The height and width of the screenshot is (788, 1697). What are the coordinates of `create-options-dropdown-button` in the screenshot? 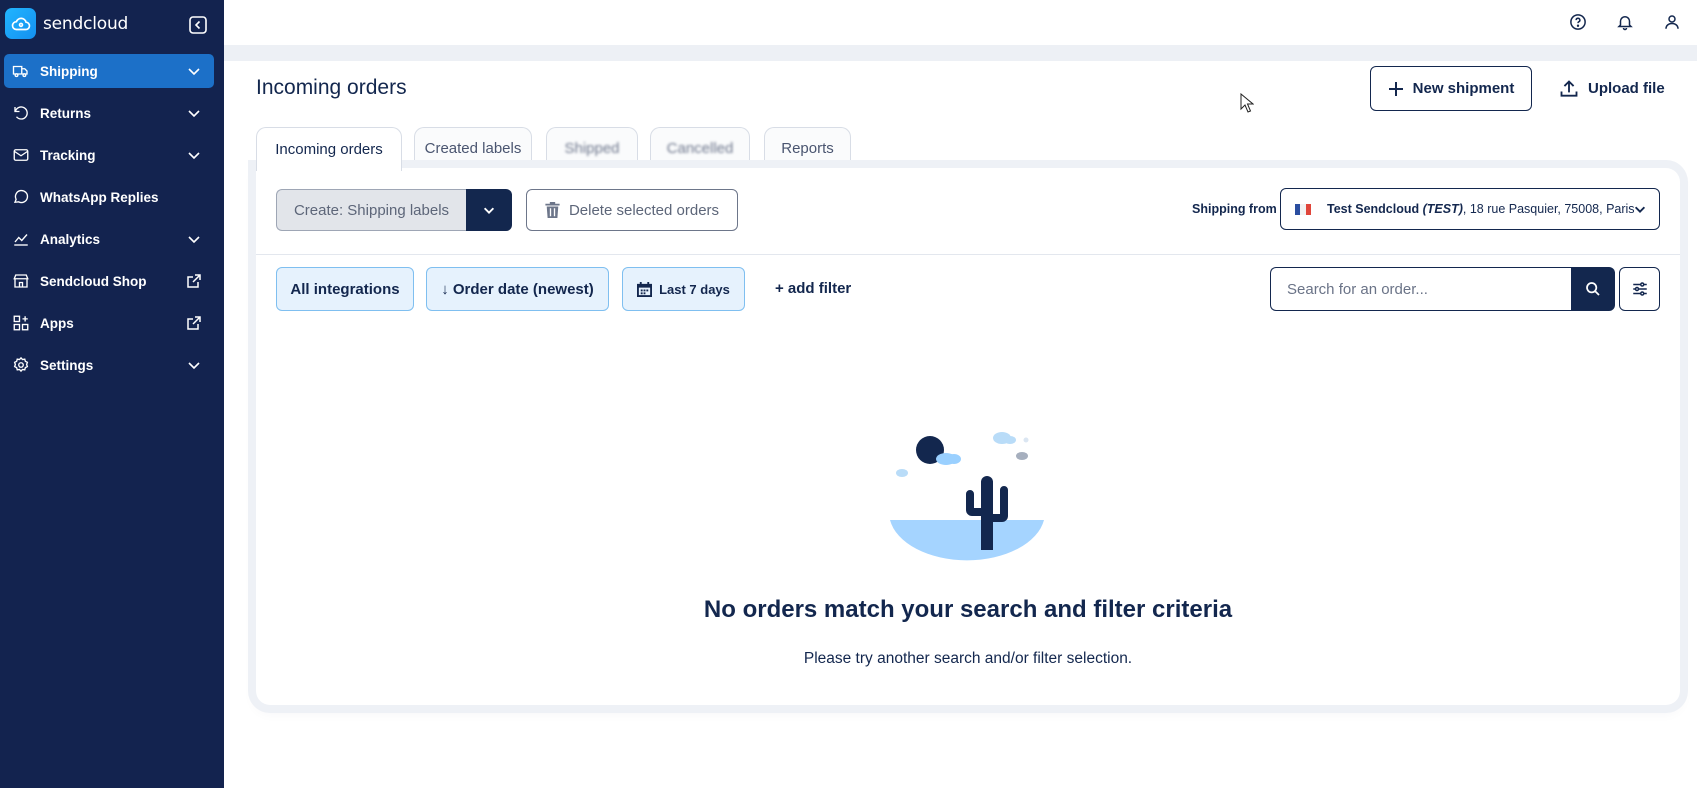 It's located at (489, 210).